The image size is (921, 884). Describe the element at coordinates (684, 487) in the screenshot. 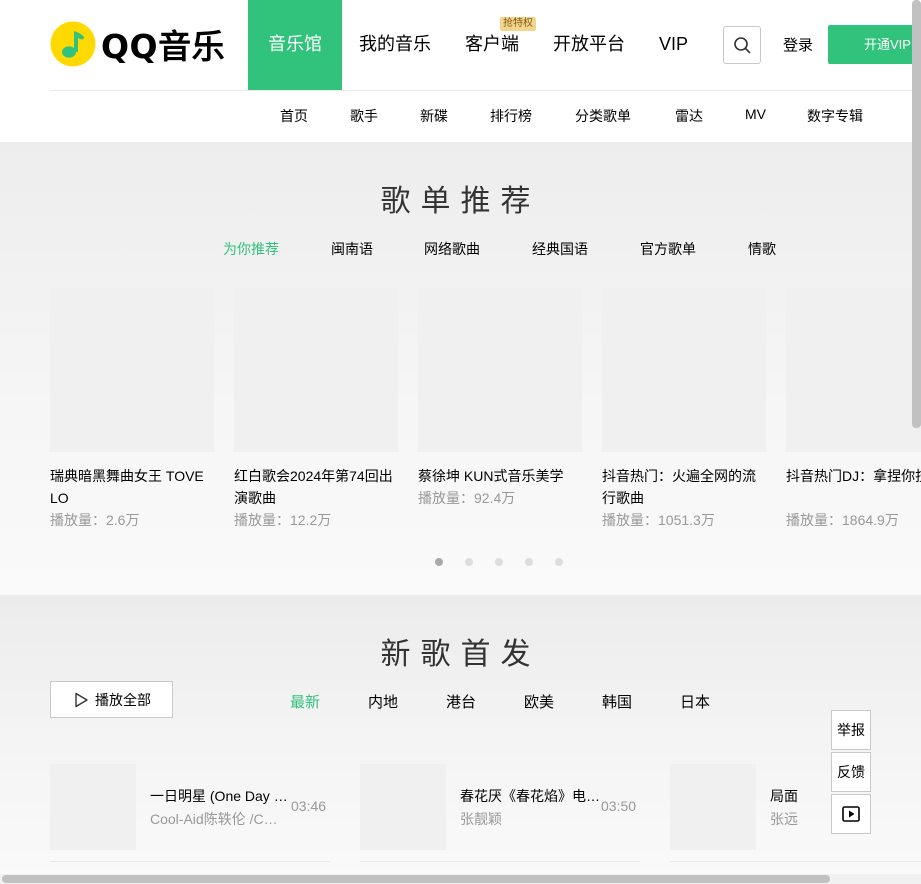

I see `playlist-title: 抖音热门：火遍全网的流行歌曲` at that location.